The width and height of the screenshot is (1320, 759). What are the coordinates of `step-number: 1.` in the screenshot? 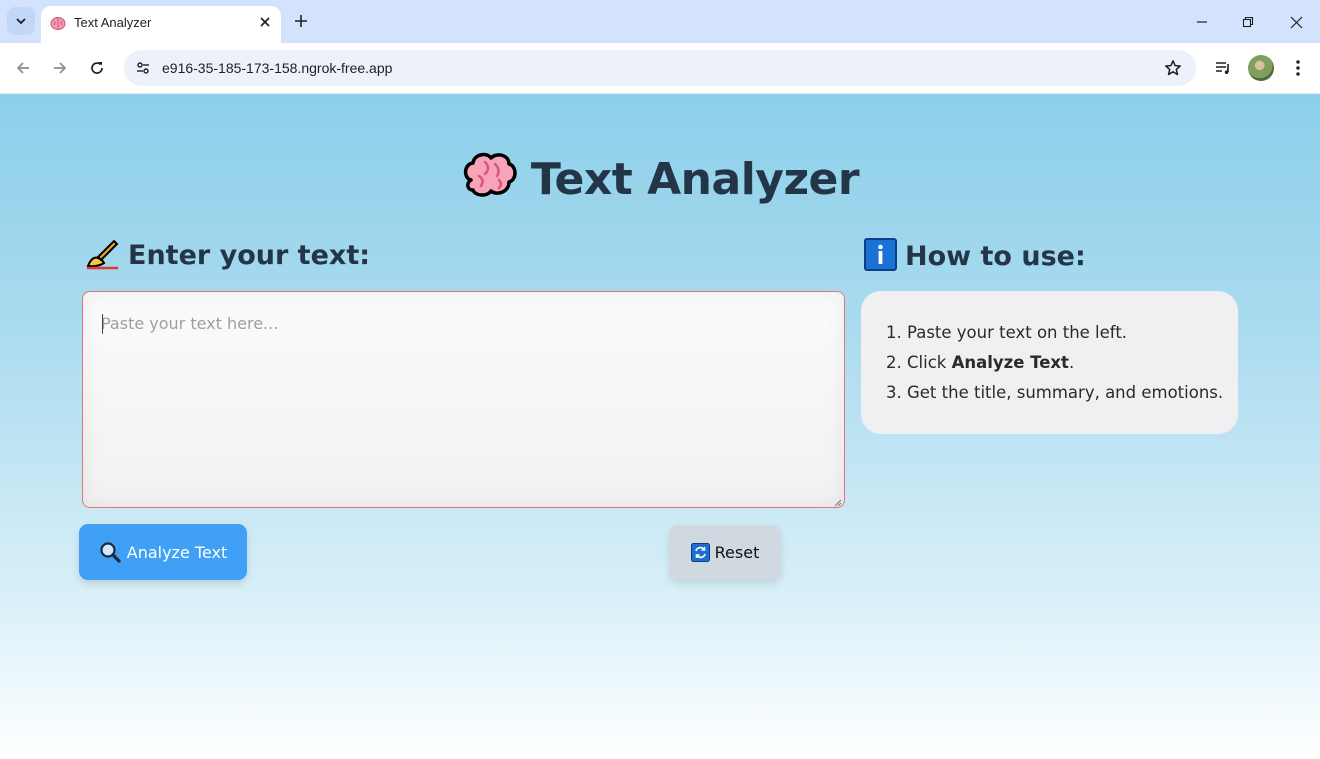 It's located at (894, 332).